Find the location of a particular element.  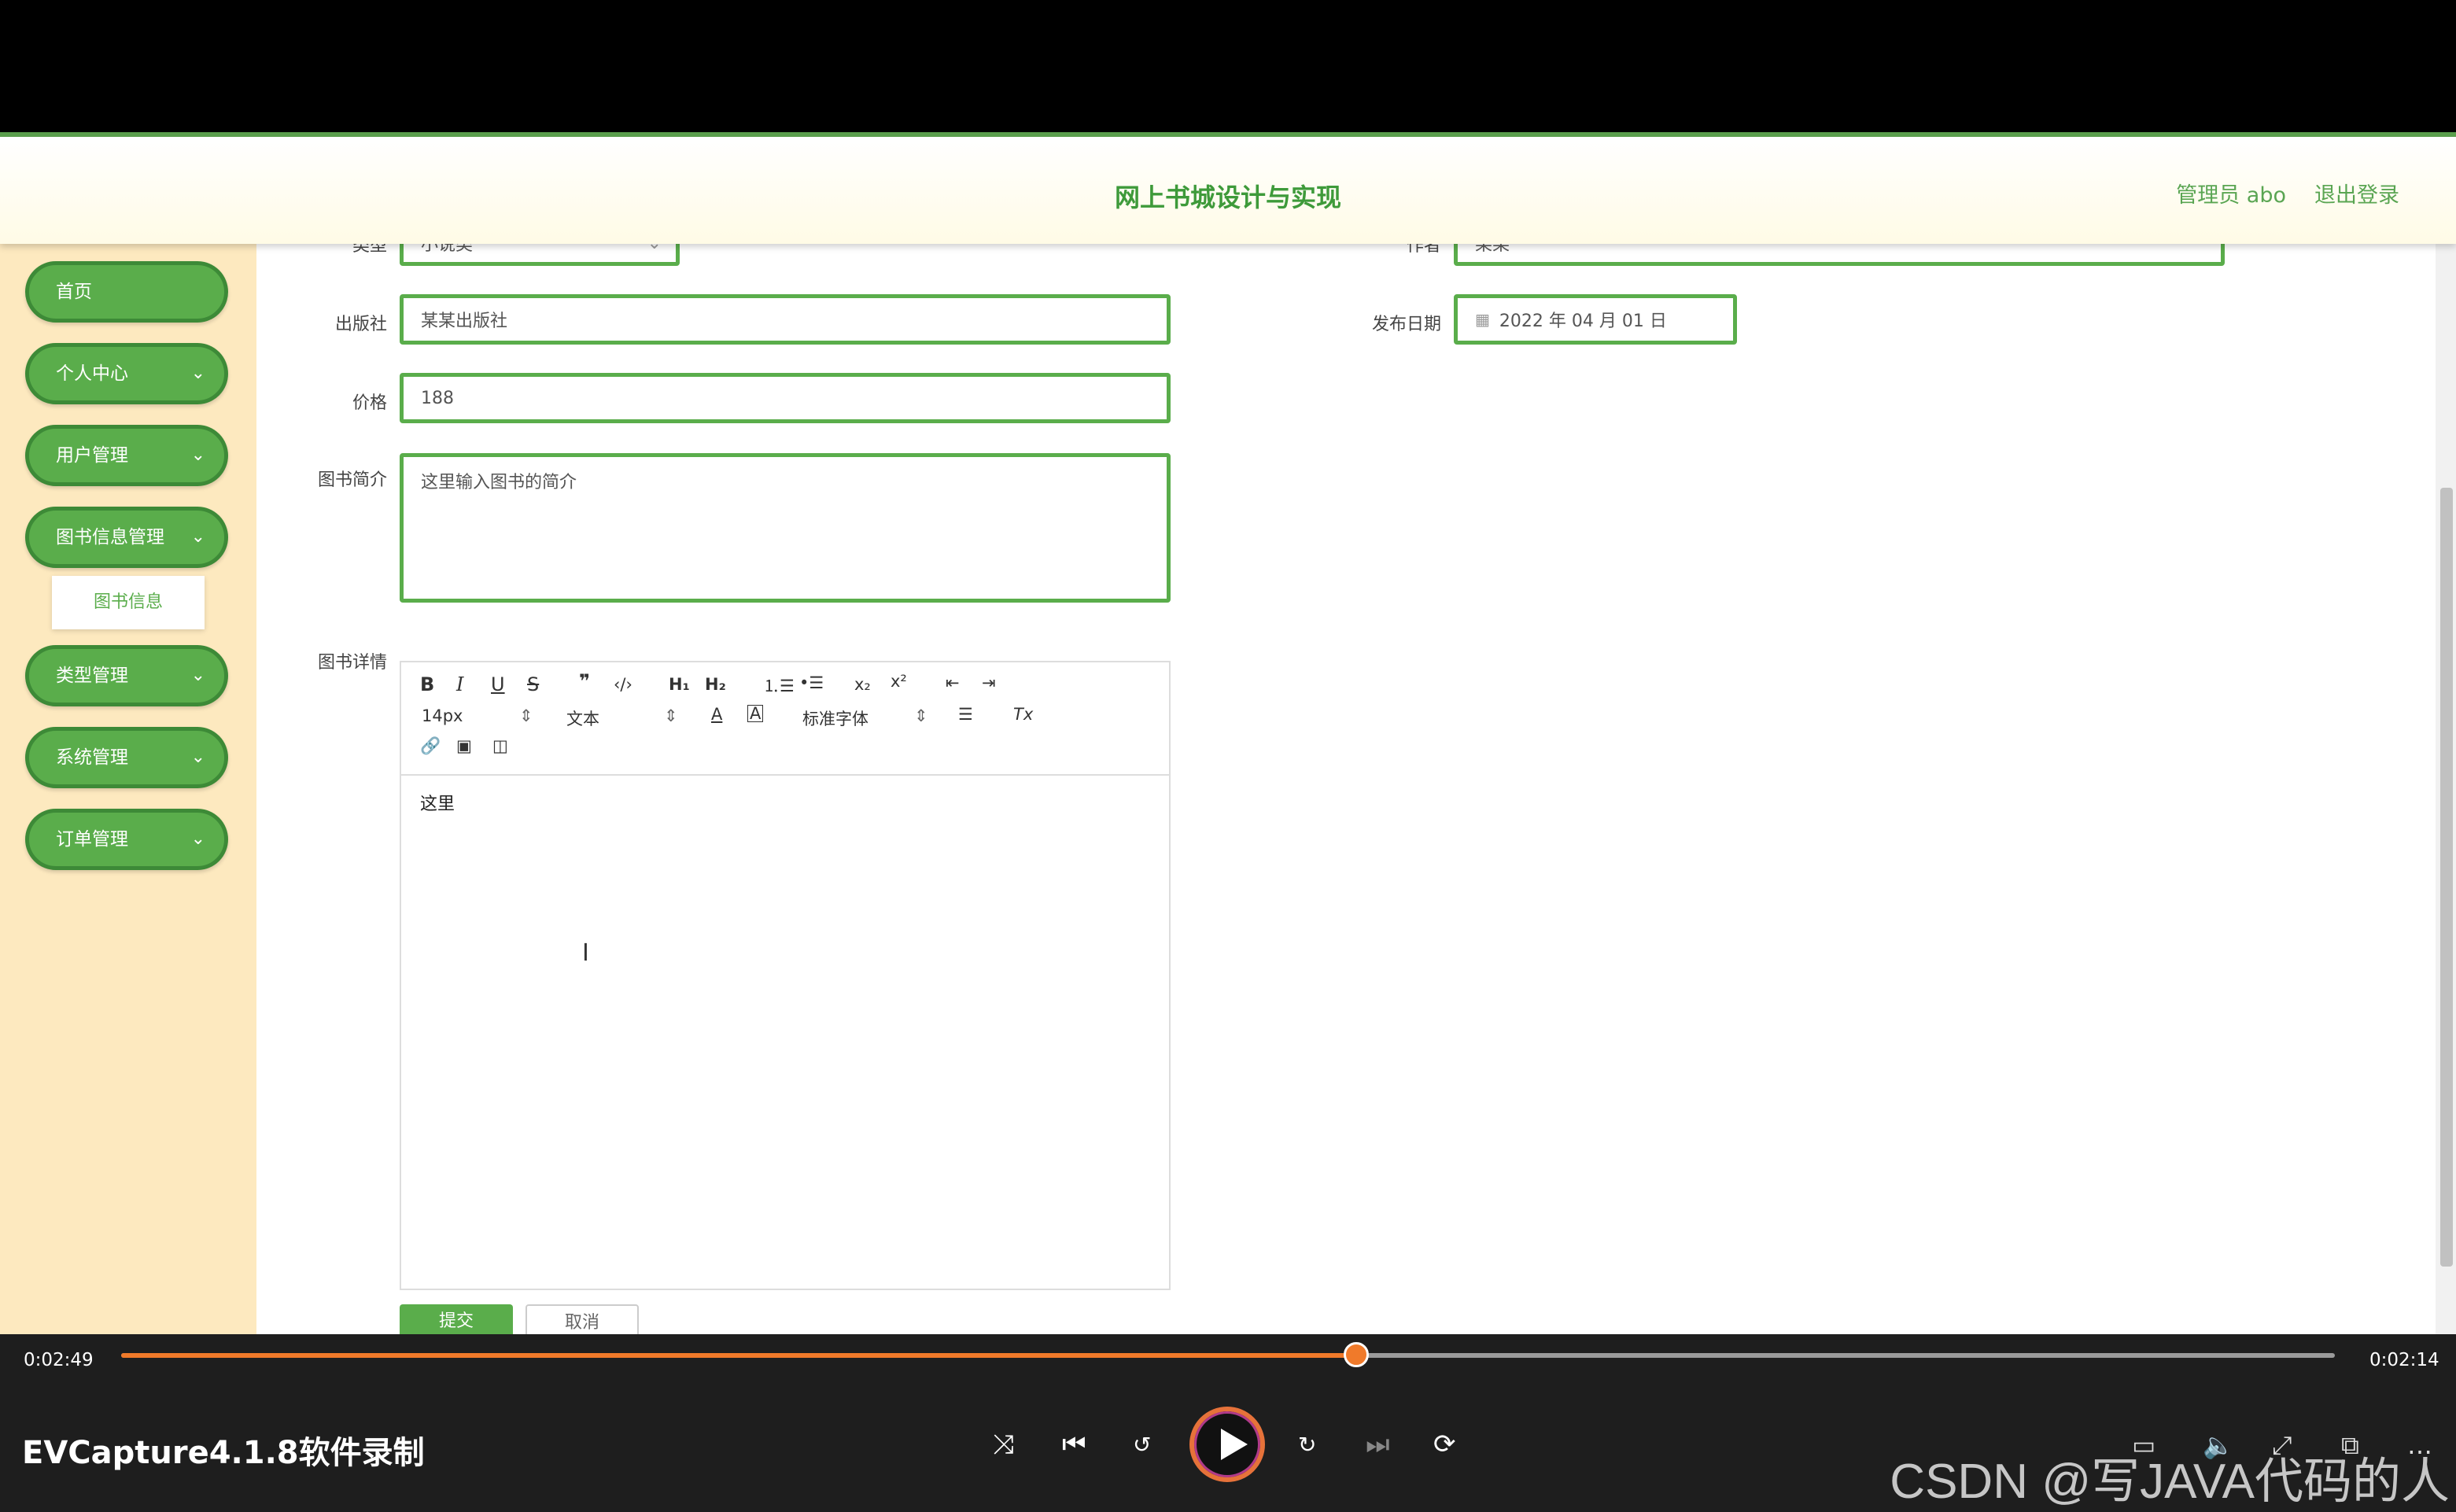

subscript-icon: x₂ is located at coordinates (863, 684).